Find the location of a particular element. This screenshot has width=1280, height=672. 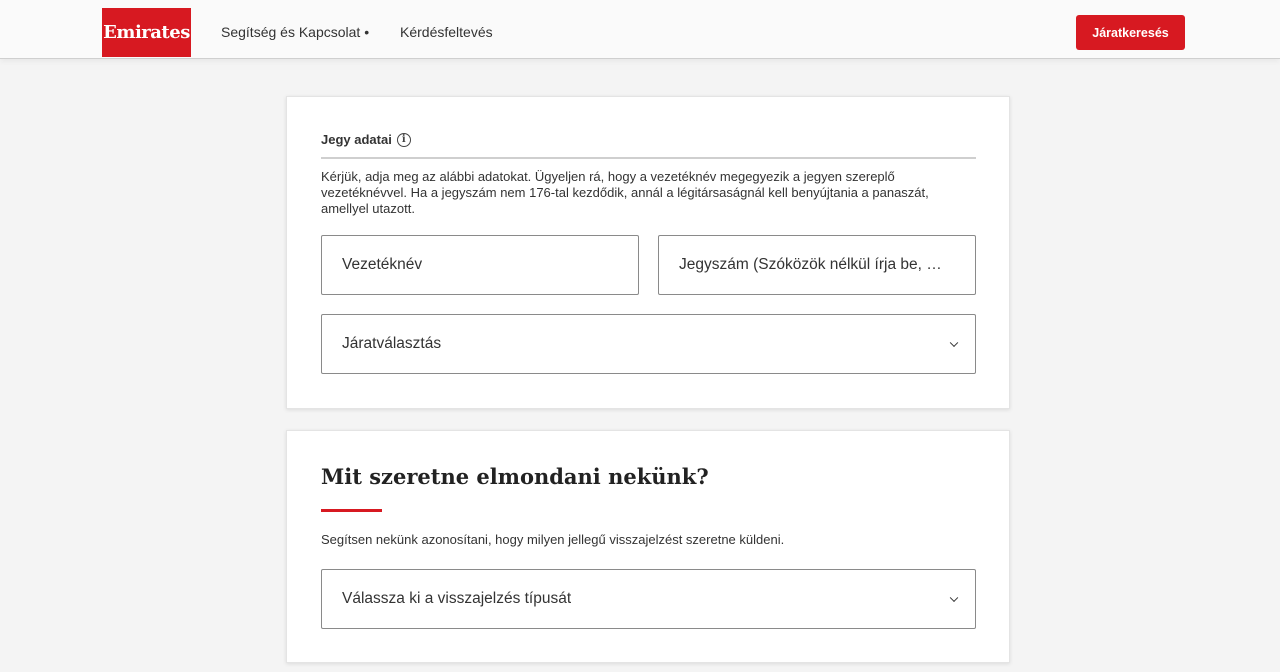

surname-placeholder: Vezetéknév is located at coordinates (382, 264).